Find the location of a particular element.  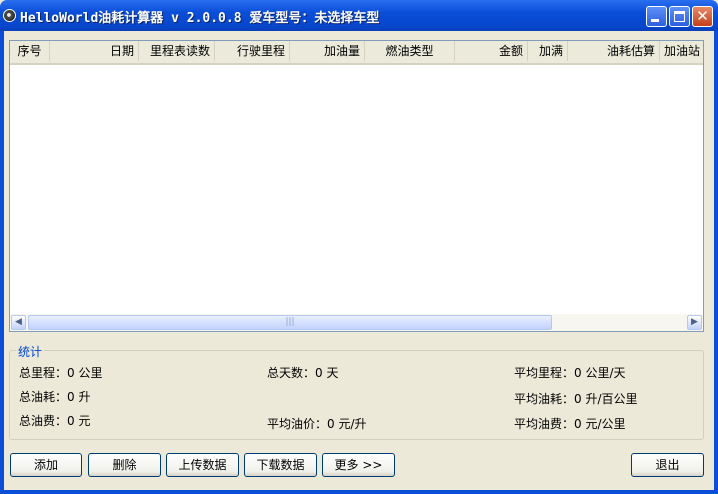

avg-price: 平均油价：0 元/升 is located at coordinates (317, 424).